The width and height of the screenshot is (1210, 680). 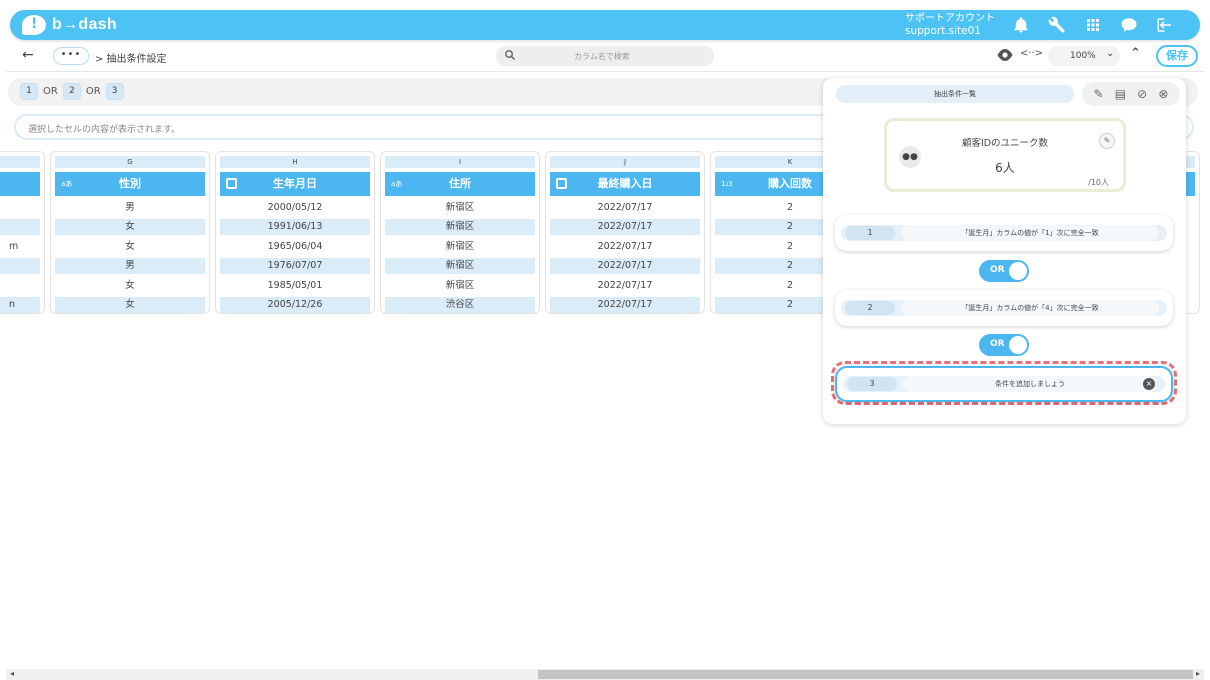 What do you see at coordinates (20, 247) in the screenshot?
I see `table-cell: m` at bounding box center [20, 247].